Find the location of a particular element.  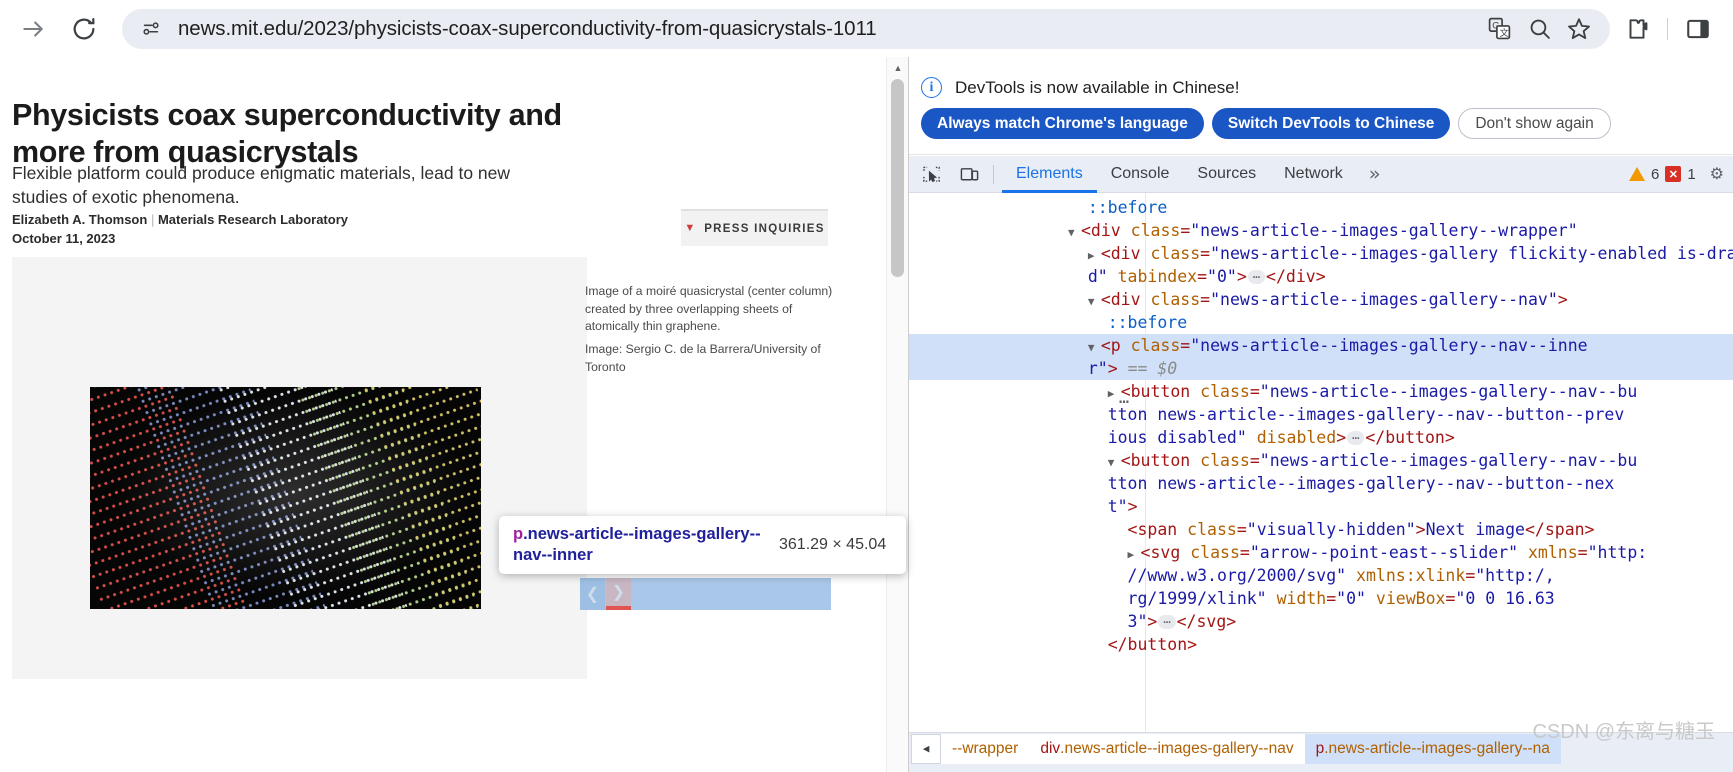

dont-show-again-button: Don't show again is located at coordinates (1534, 123).